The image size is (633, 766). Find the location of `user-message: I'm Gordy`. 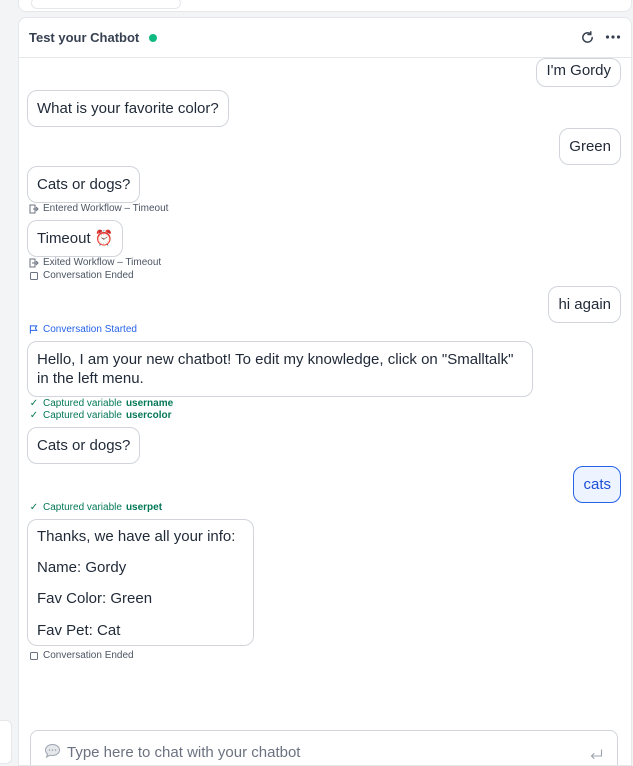

user-message: I'm Gordy is located at coordinates (578, 72).